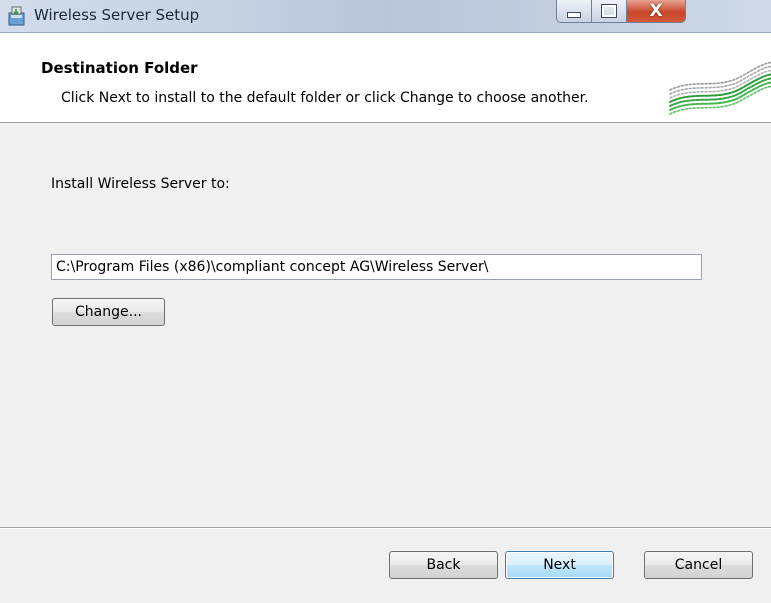 Image resolution: width=771 pixels, height=603 pixels. Describe the element at coordinates (385, 78) in the screenshot. I see `header-banner` at that location.